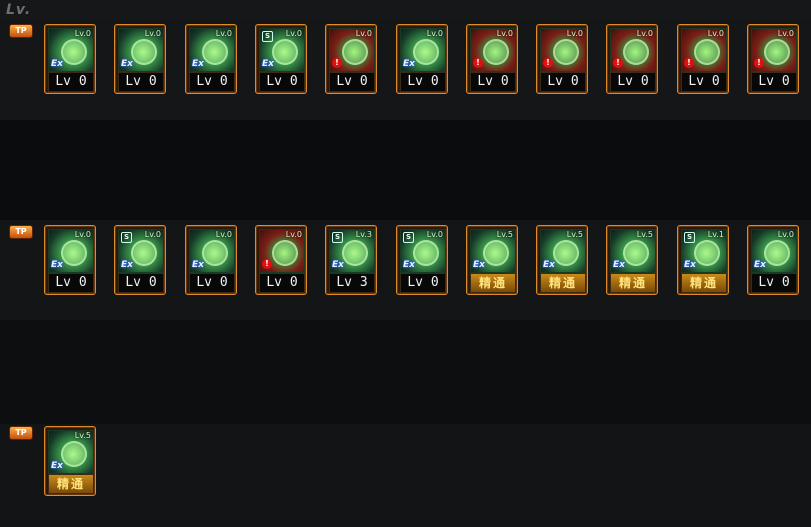 This screenshot has height=527, width=811. What do you see at coordinates (704, 251) in the screenshot?
I see `skill-icon: Lv.1 S Ex` at bounding box center [704, 251].